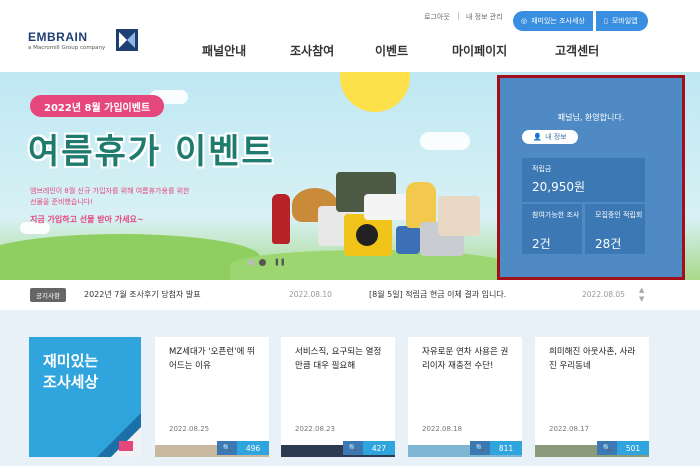 The image size is (700, 466). I want to click on mobile-app-button: ▯ 모바일앱, so click(622, 21).